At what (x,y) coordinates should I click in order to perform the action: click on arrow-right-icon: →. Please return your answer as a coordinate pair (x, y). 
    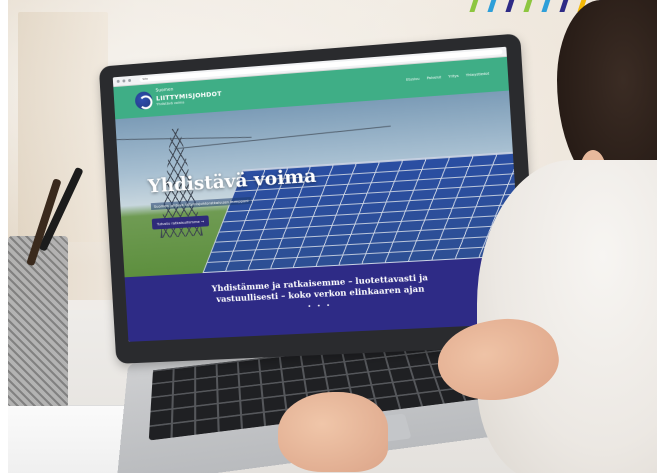
    Looking at the image, I should click on (202, 221).